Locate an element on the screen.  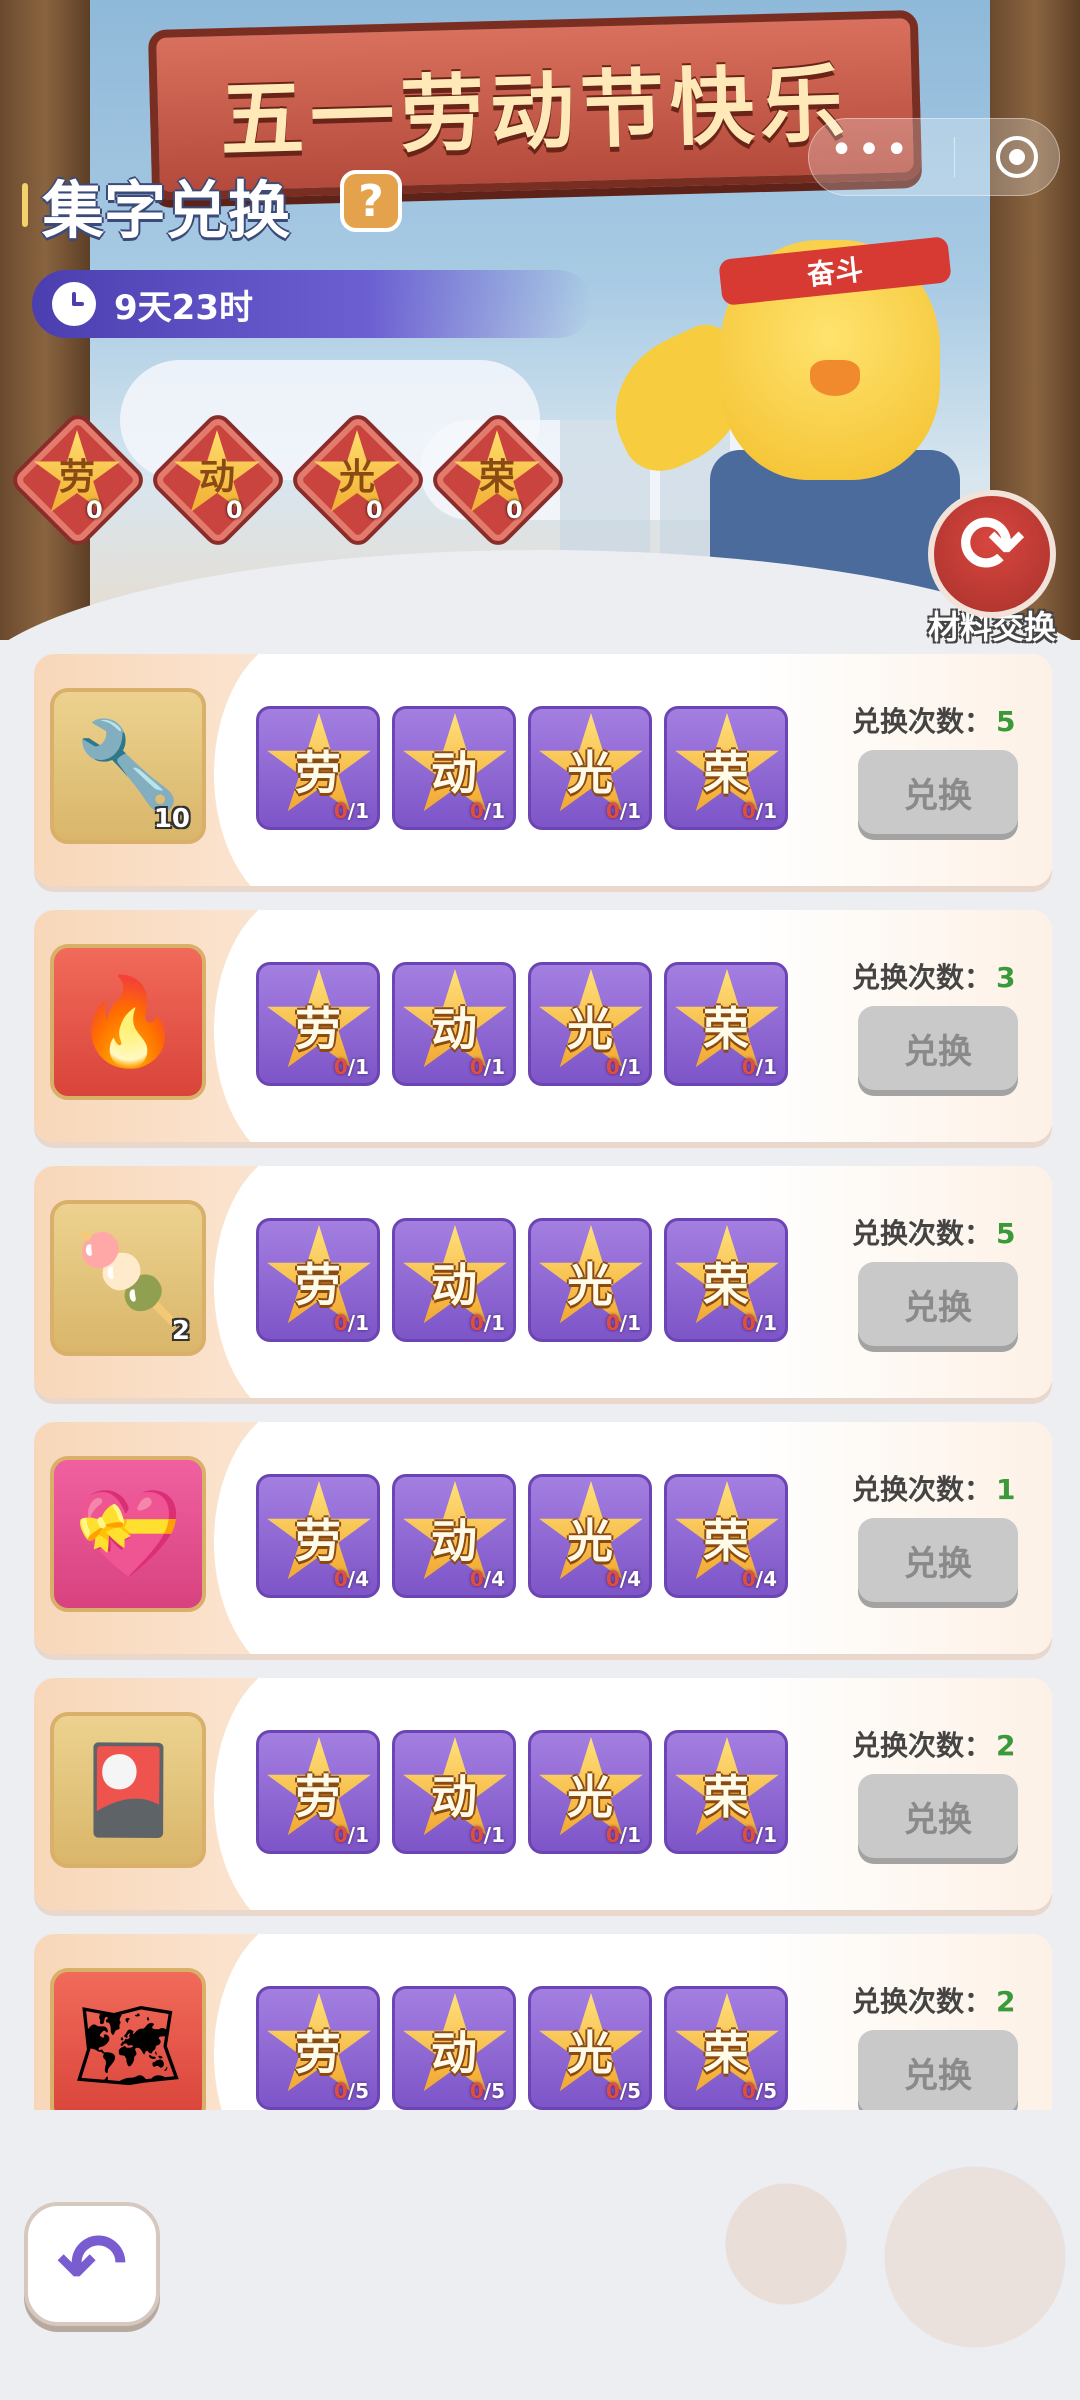
heart-gift-icon: 💝 is located at coordinates (128, 1534).